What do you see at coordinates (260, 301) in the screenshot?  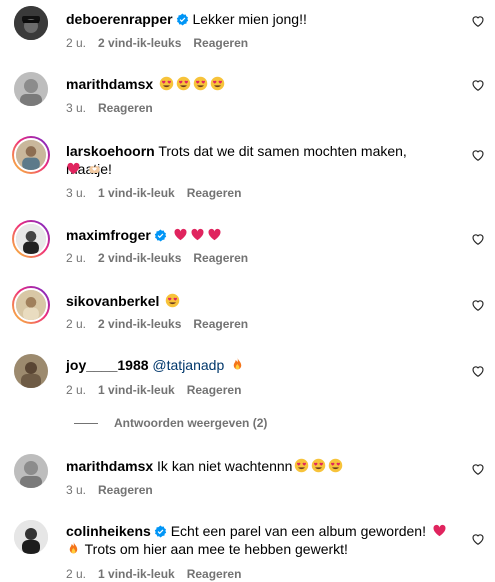 I see `comment-text-line: sikovanberkel` at bounding box center [260, 301].